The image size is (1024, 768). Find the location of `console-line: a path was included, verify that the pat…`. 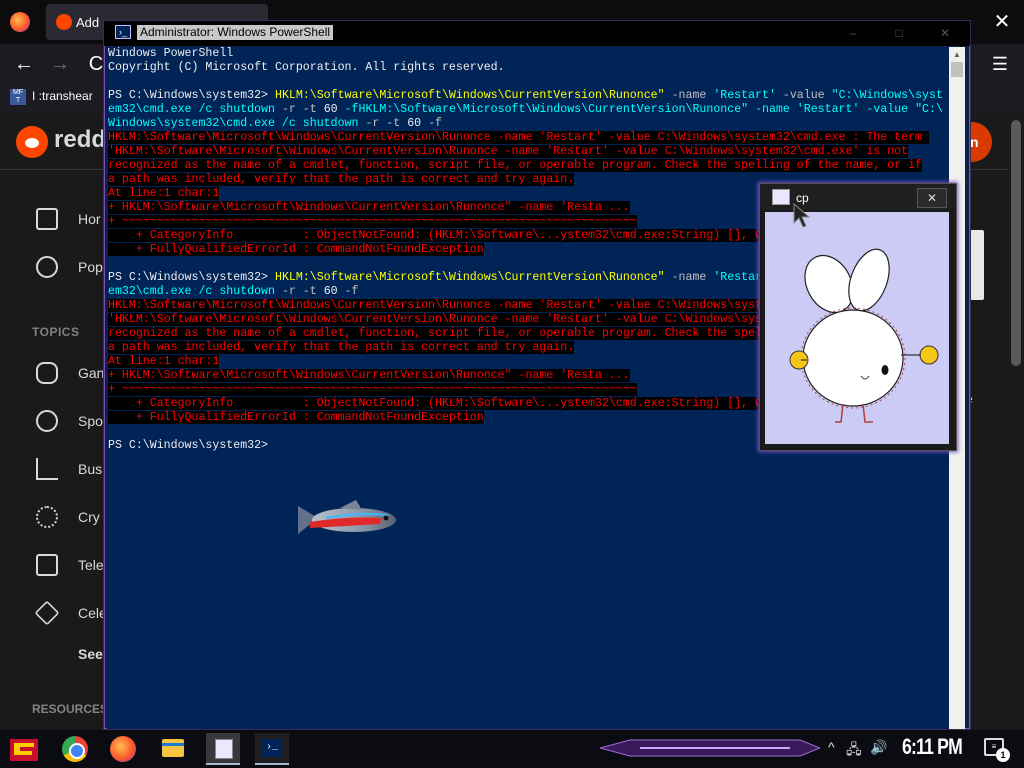

console-line: a path was included, verify that the pat… is located at coordinates (341, 180).